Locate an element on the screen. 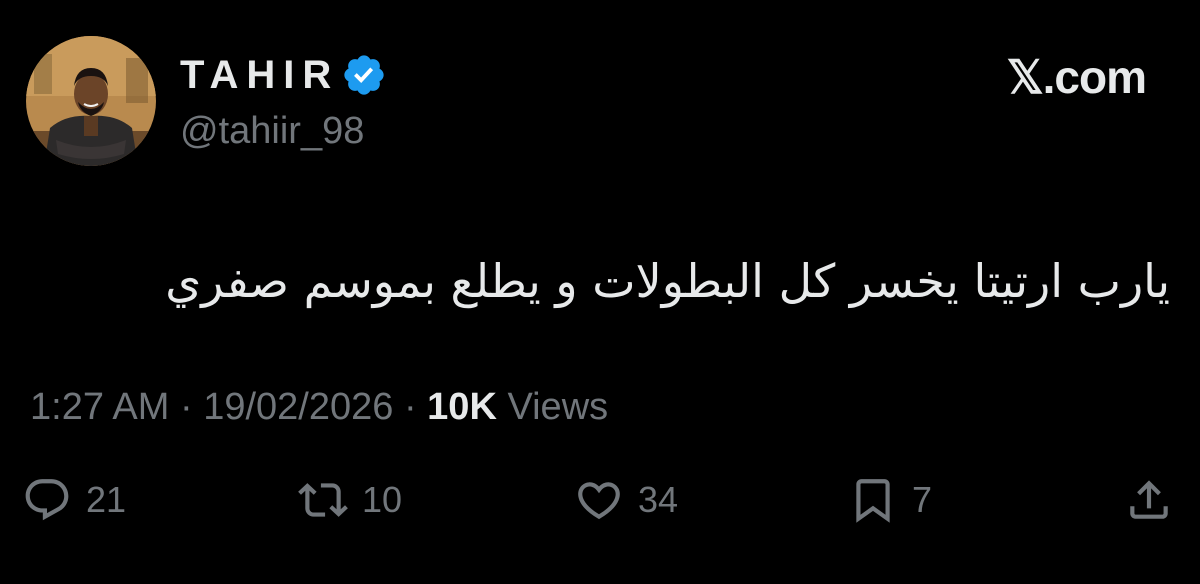 This screenshot has height=584, width=1200. heart-icon is located at coordinates (599, 500).